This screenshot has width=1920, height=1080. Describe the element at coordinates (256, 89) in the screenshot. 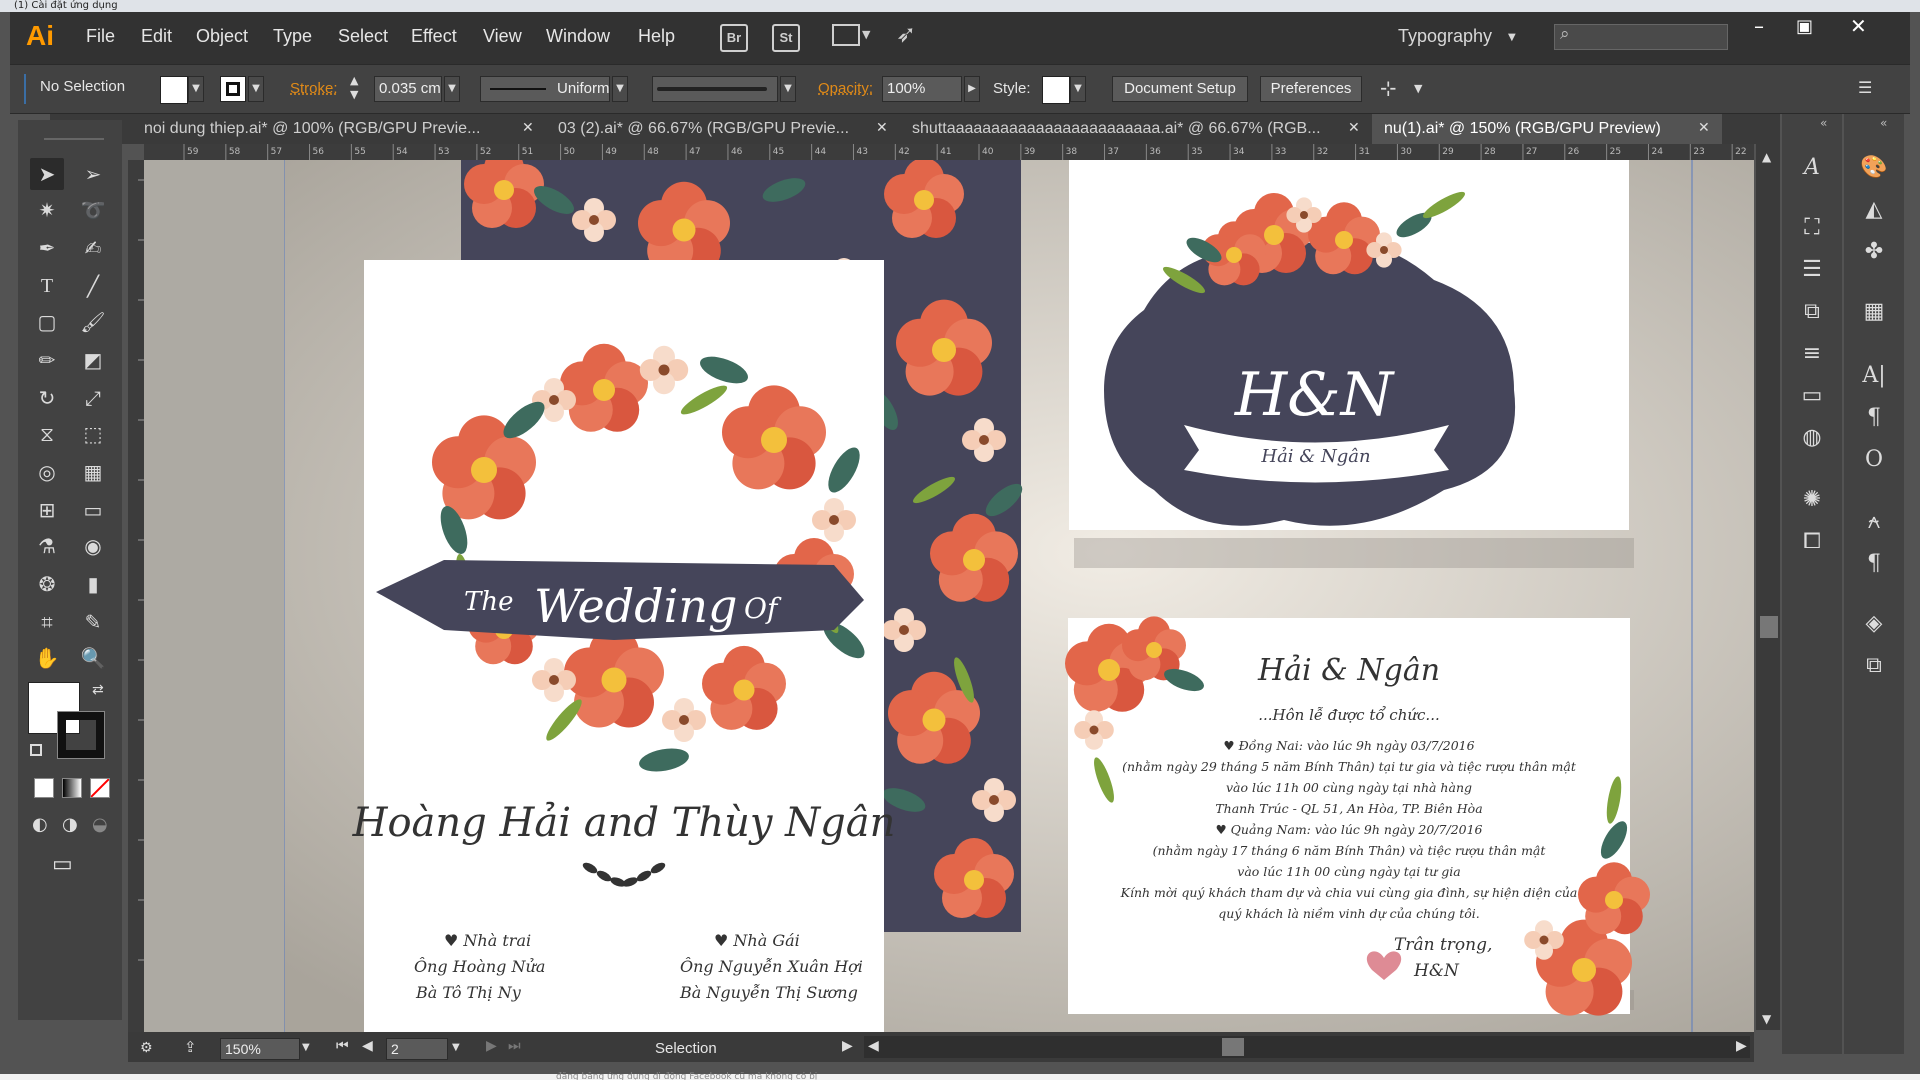

I see `stroke-dropdown: ▼` at that location.